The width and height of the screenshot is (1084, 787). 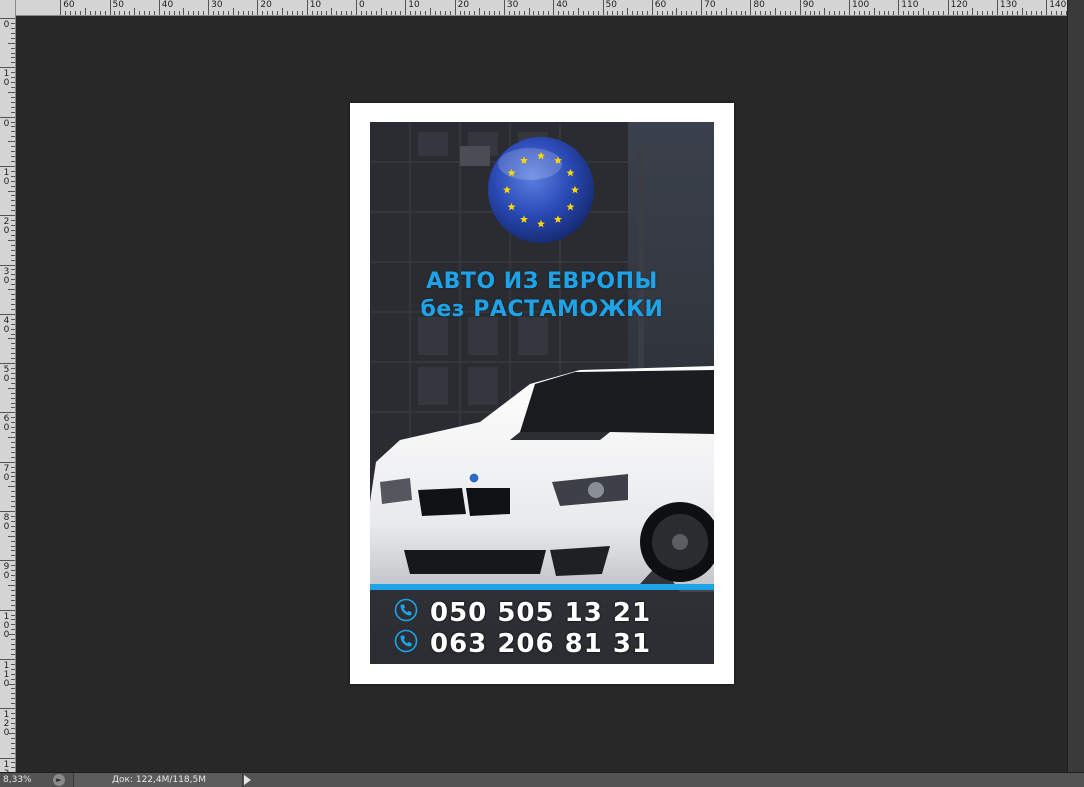 What do you see at coordinates (247, 780) in the screenshot?
I see `status-menu-arrow-icon` at bounding box center [247, 780].